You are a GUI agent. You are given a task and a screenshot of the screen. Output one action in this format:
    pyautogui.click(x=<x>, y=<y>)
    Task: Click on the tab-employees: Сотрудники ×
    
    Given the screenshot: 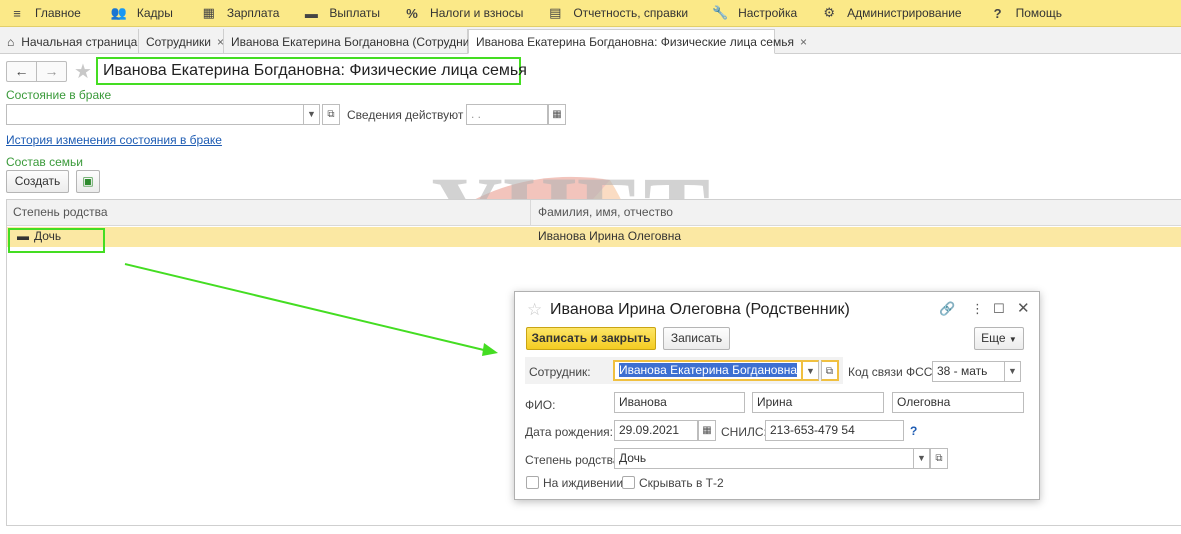 What is the action you would take?
    pyautogui.click(x=181, y=41)
    